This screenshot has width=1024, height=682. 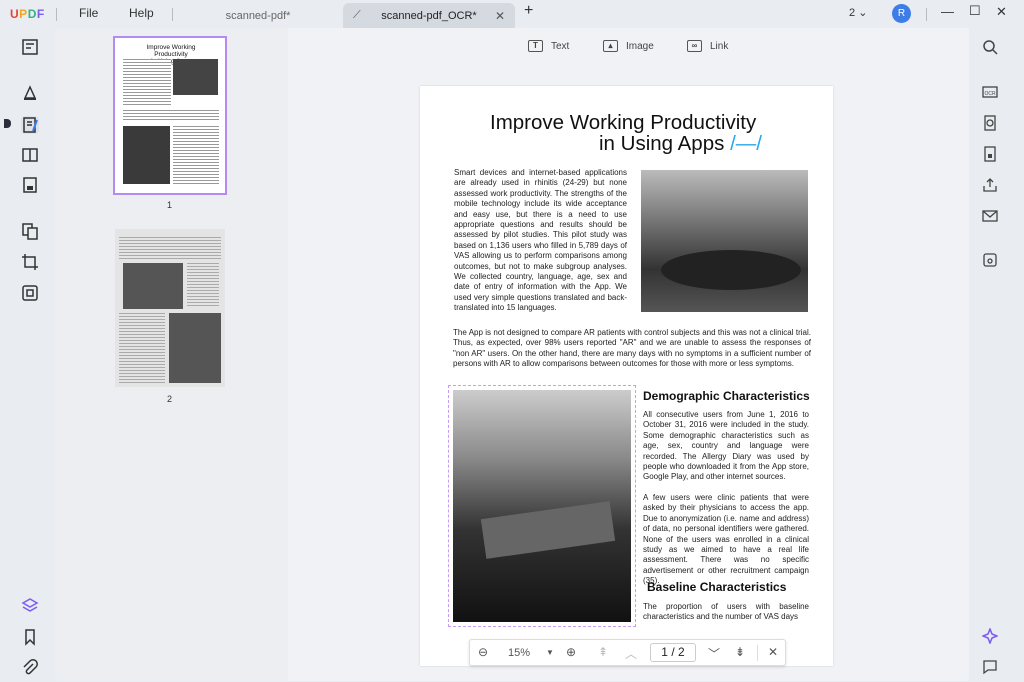 What do you see at coordinates (863, 13) in the screenshot?
I see `chevron-down-icon: ⌄` at bounding box center [863, 13].